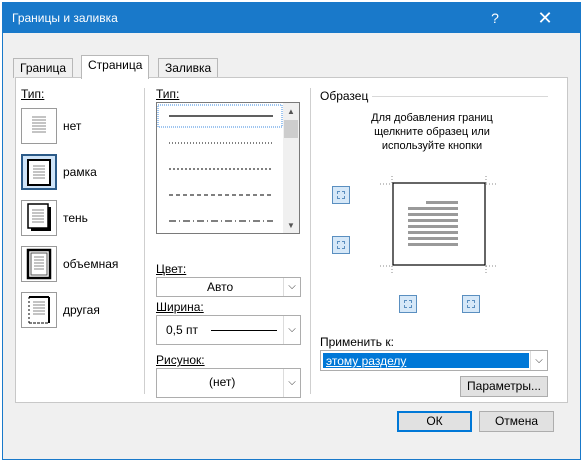 This screenshot has height=464, width=583. Describe the element at coordinates (81, 310) in the screenshot. I see `setting-custom-label: другая` at that location.